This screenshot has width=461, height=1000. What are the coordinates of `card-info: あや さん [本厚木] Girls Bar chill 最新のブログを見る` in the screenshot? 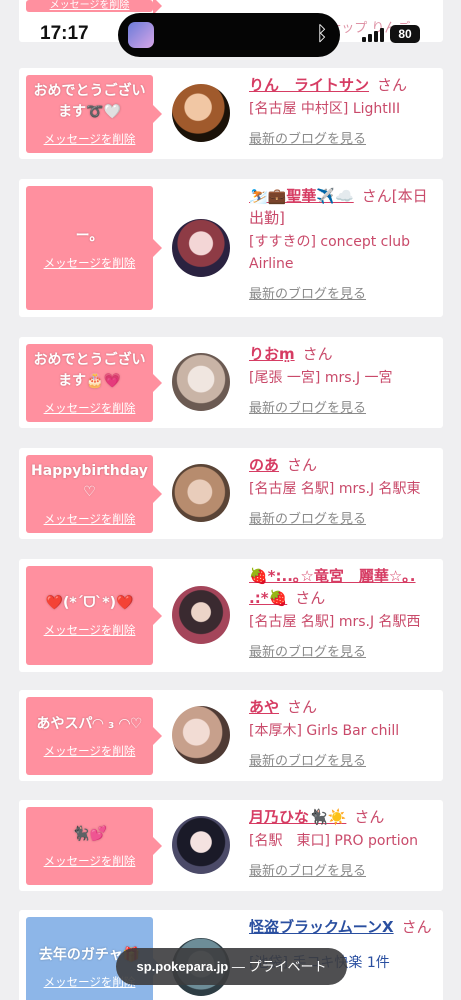 It's located at (343, 732).